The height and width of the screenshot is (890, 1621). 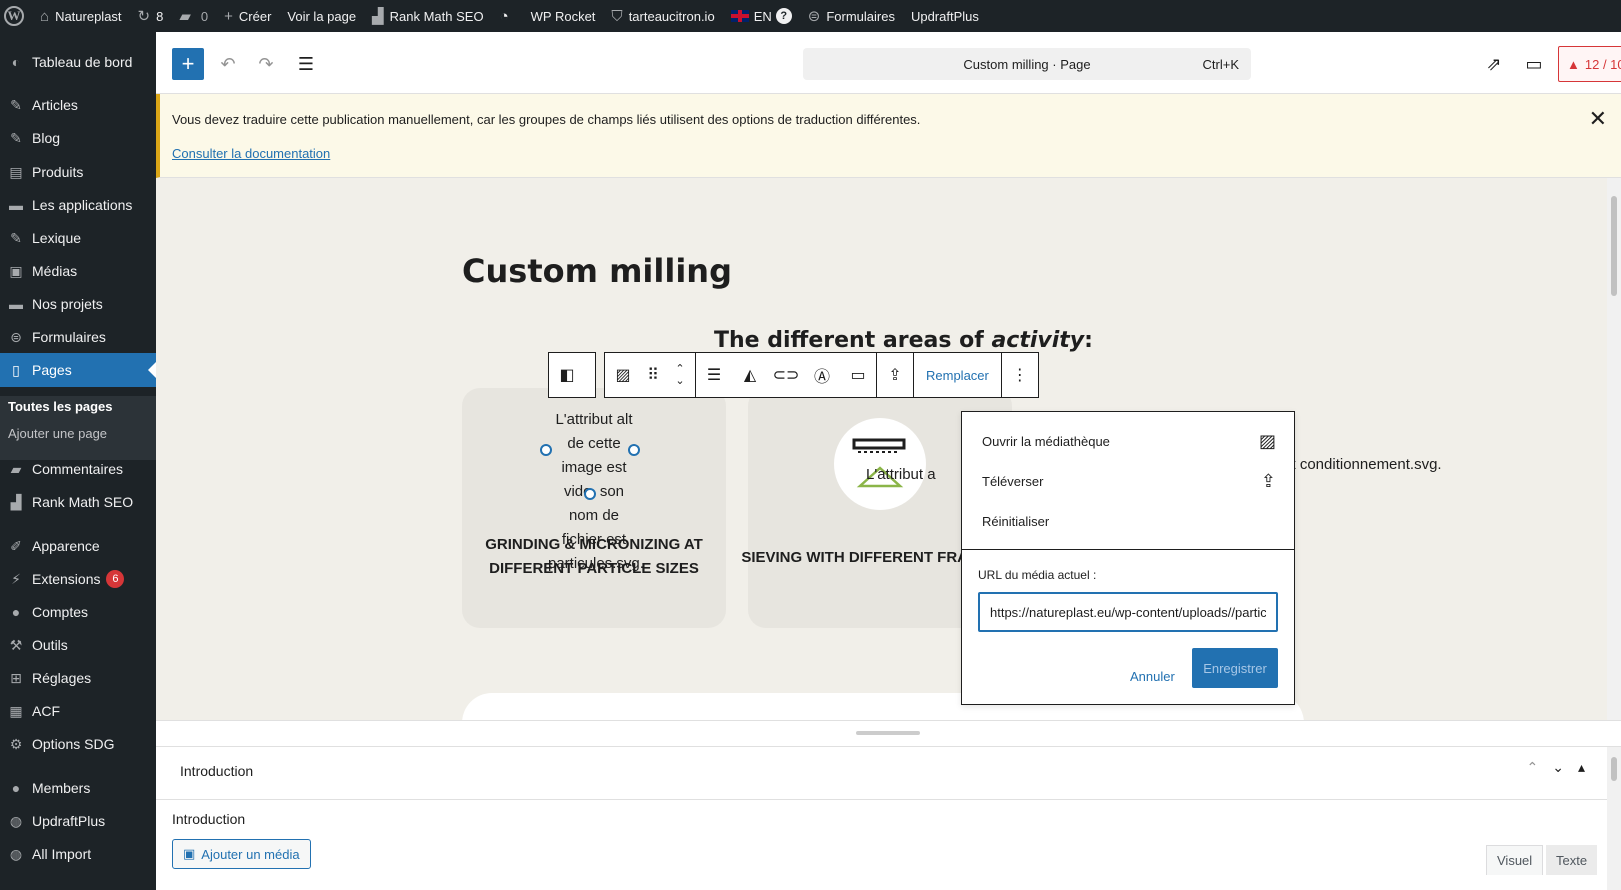 I want to click on forms-menu: ⊜ Formulaires, so click(x=851, y=16).